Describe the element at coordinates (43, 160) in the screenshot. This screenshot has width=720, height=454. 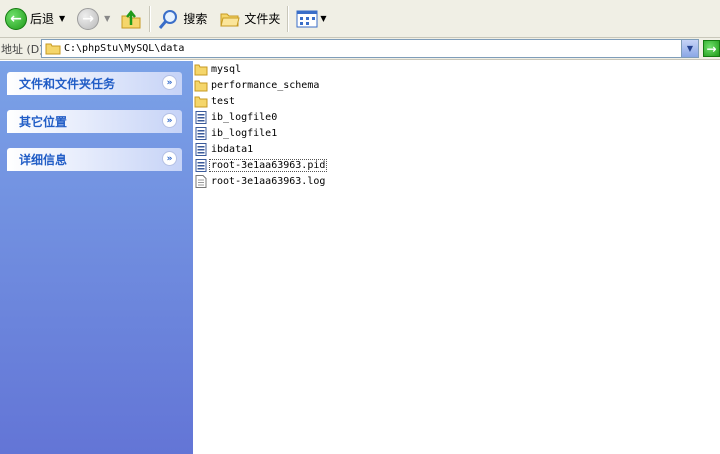
I see `task-panel-title: 详细信息` at that location.